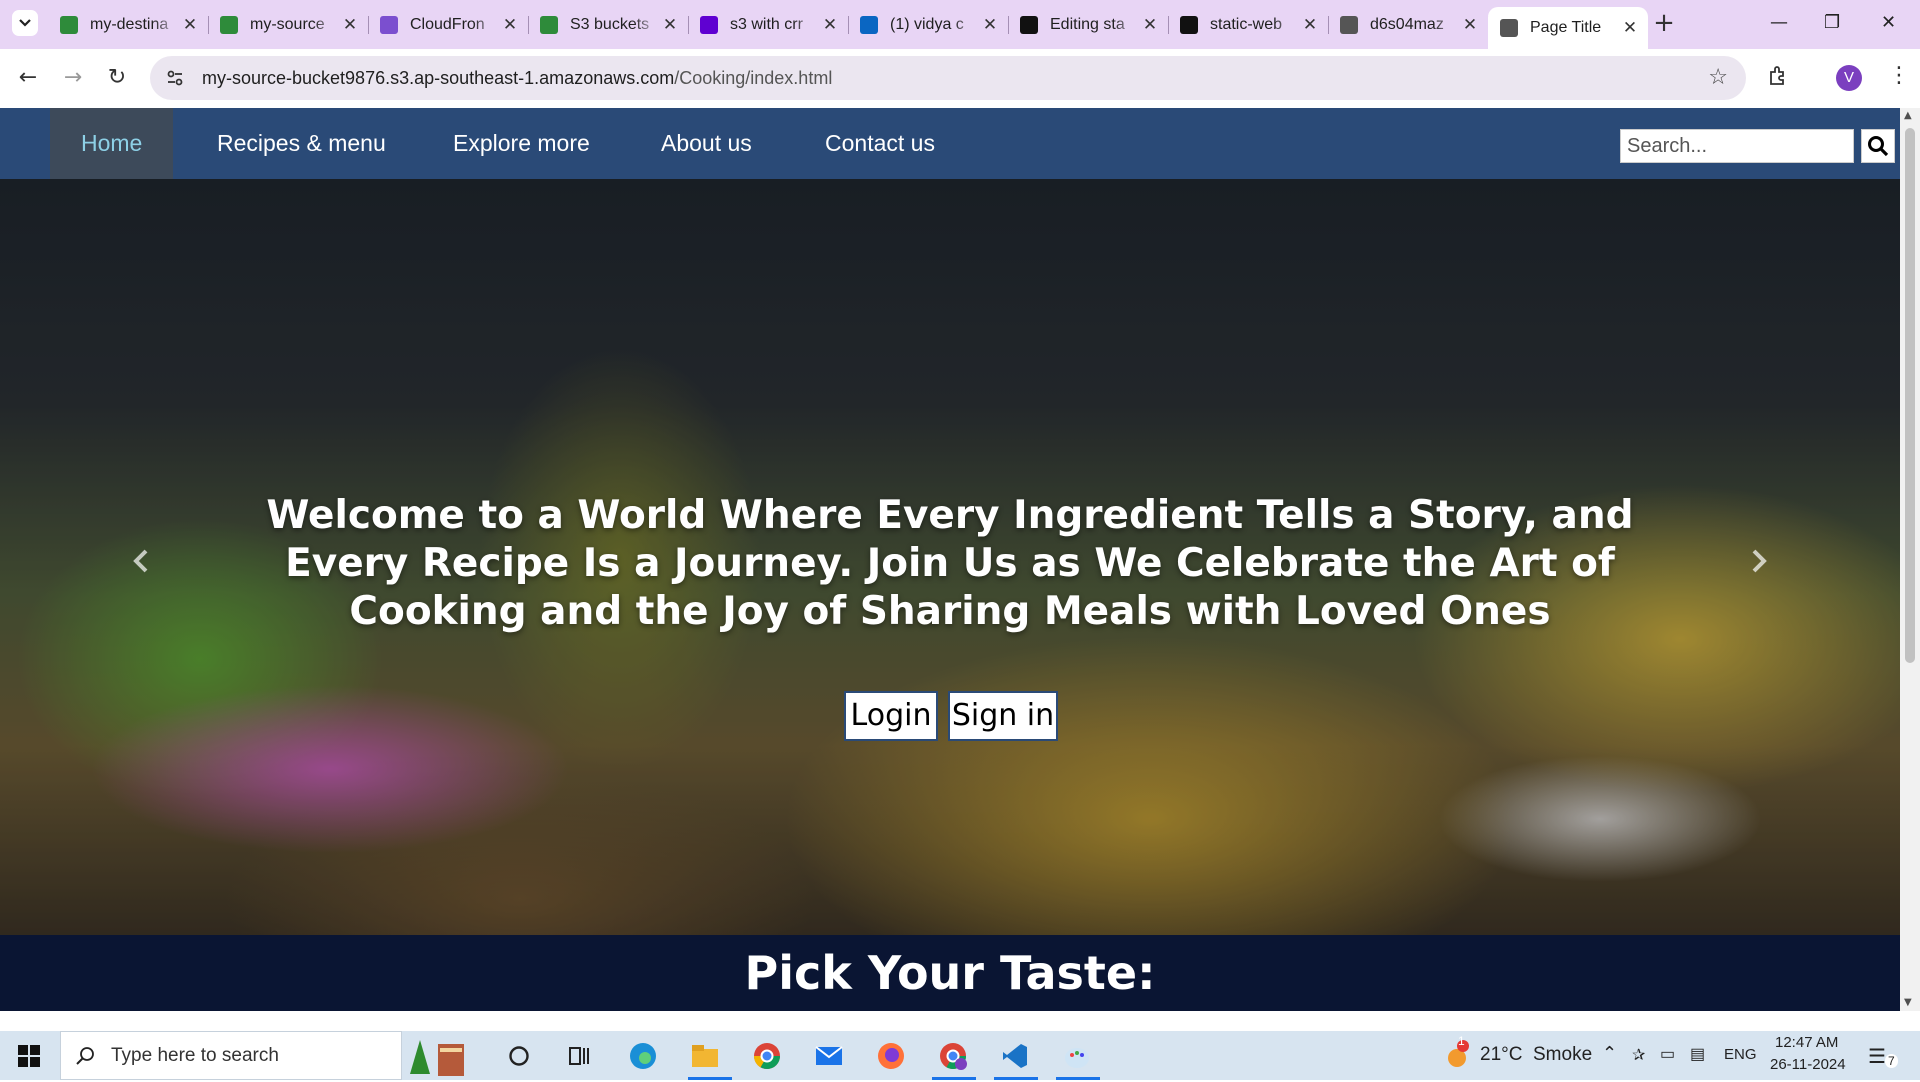  I want to click on tab-title: s3 with crr, so click(766, 24).